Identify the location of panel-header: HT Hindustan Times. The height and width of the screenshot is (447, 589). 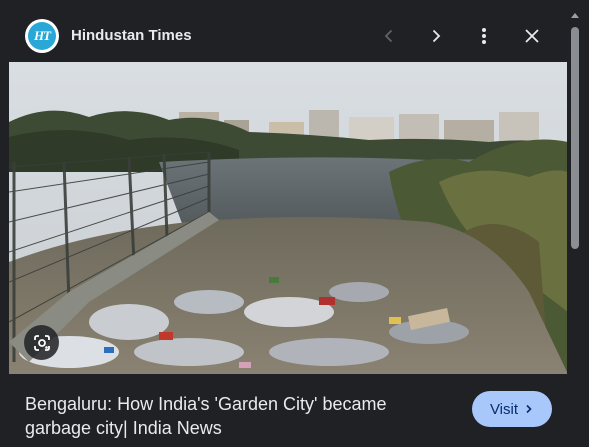
(283, 31).